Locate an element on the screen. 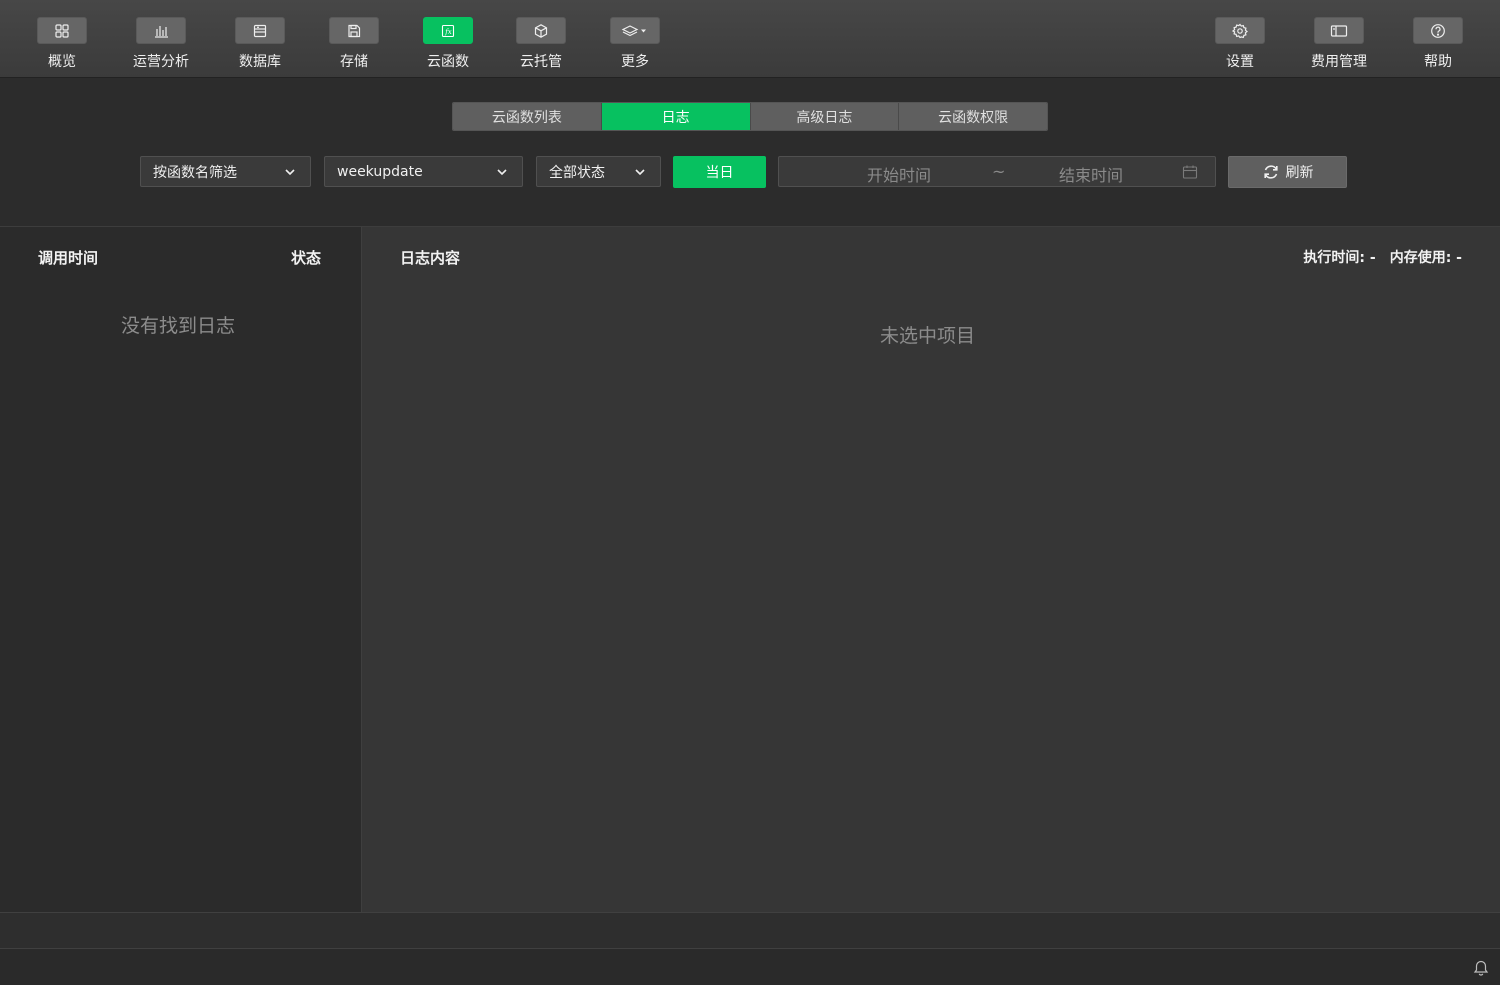 This screenshot has width=1500, height=985. bar-chart-icon is located at coordinates (161, 30).